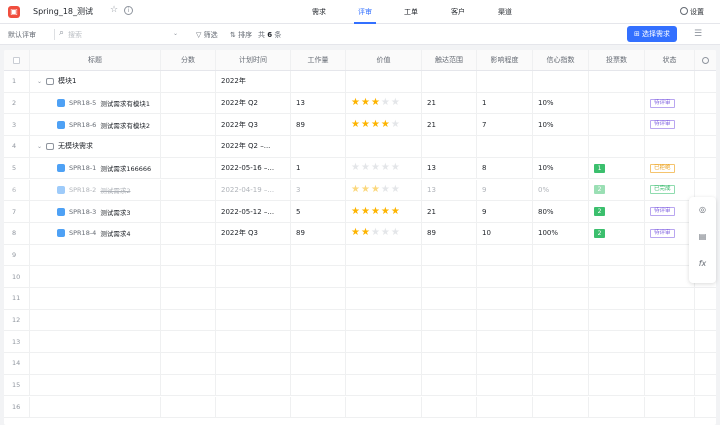 The height and width of the screenshot is (425, 720). Describe the element at coordinates (652, 34) in the screenshot. I see `select-requirements-button: ⊞ 选择需求` at that location.